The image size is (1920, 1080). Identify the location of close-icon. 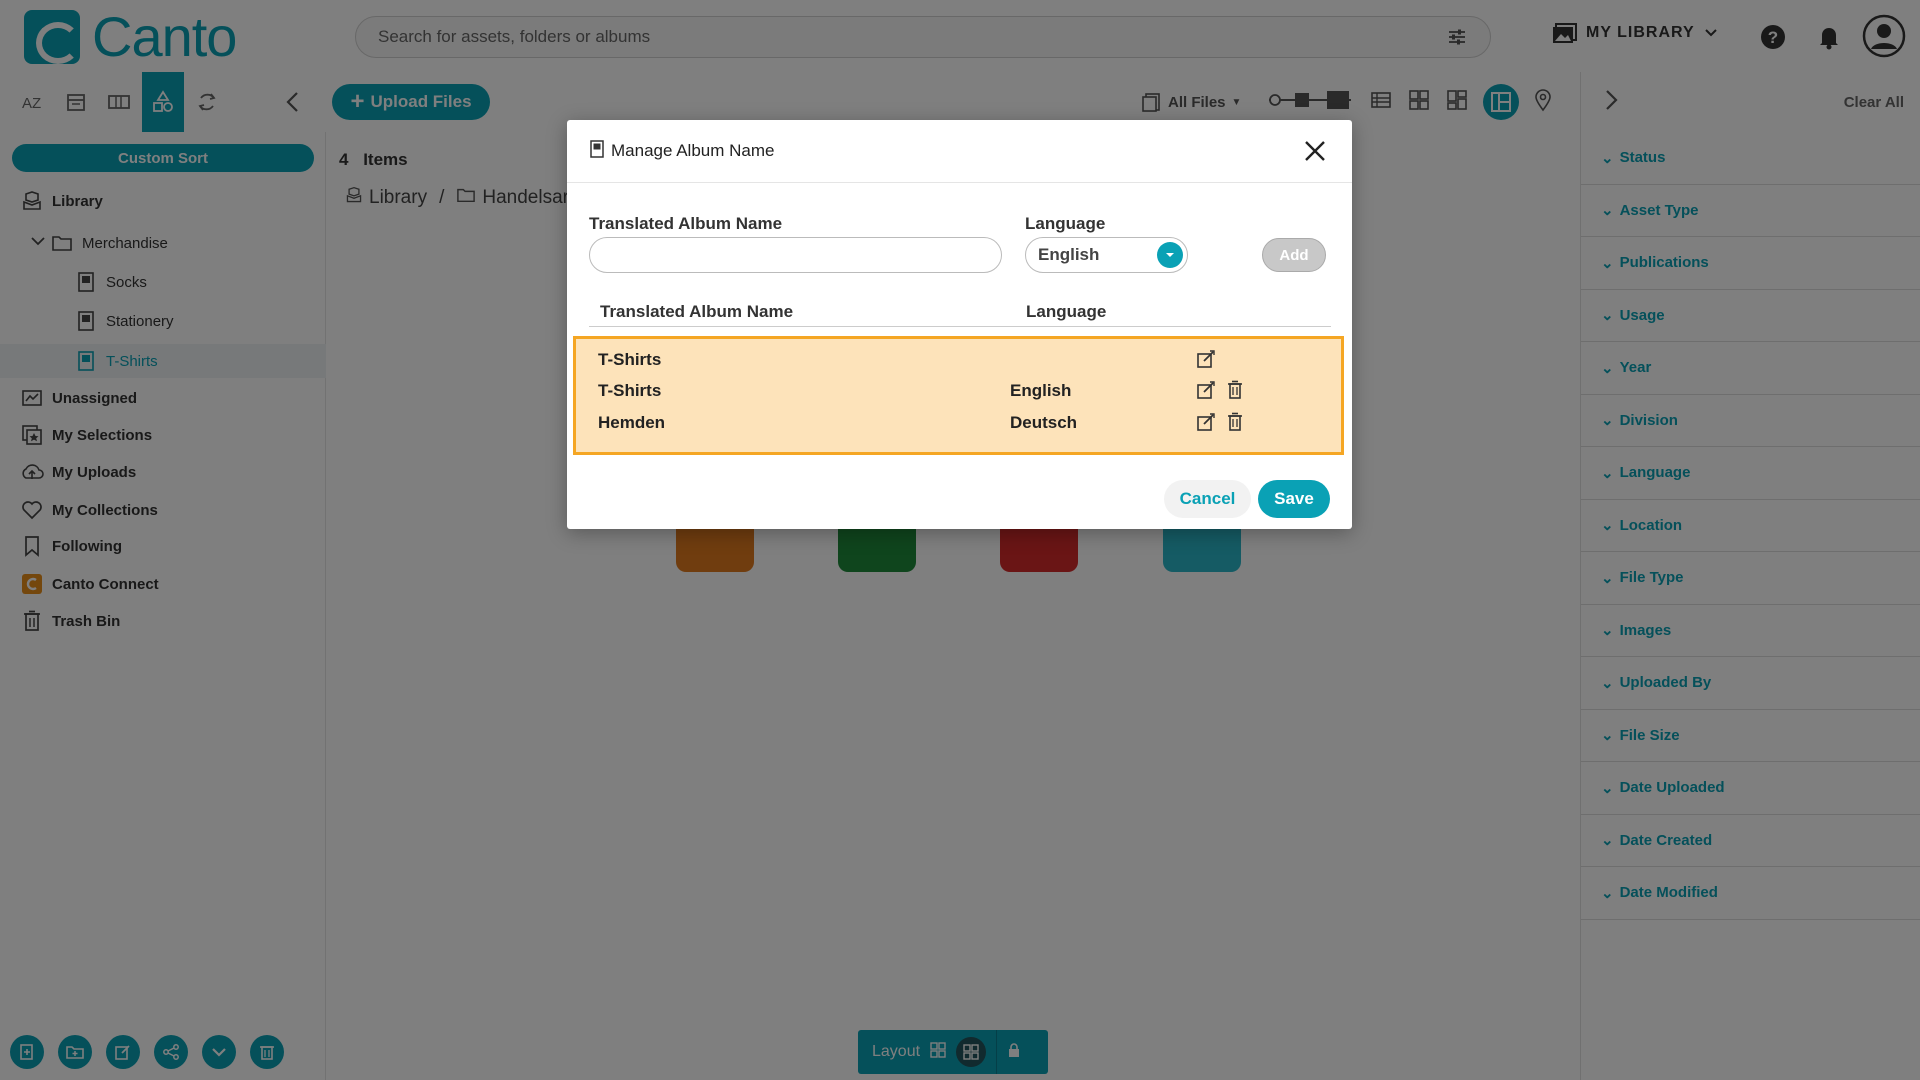
(1315, 151).